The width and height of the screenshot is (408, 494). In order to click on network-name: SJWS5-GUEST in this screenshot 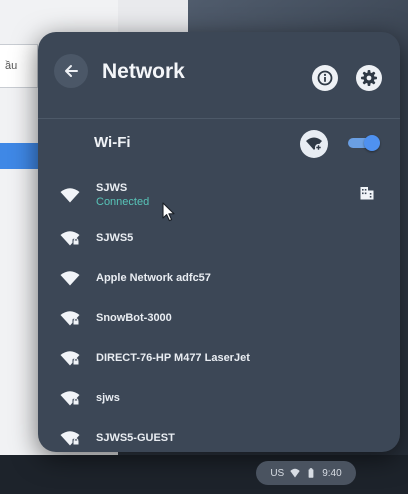, I will do `click(135, 438)`.